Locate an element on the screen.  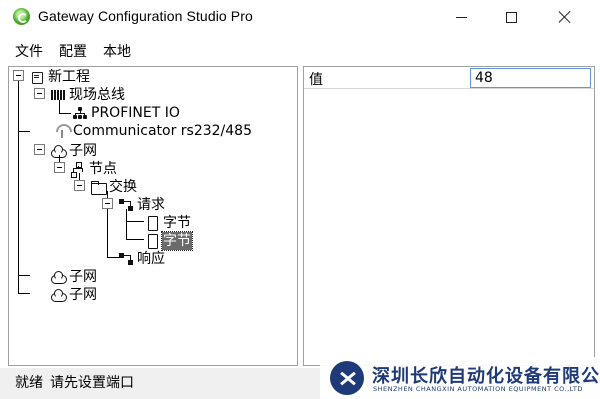
network-icon is located at coordinates (80, 113).